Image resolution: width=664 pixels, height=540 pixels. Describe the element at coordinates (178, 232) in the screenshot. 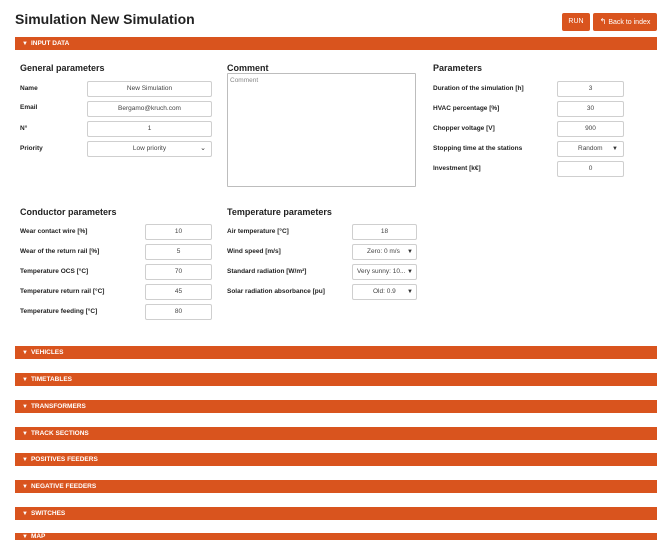

I see `wear-contact-field: 10` at that location.